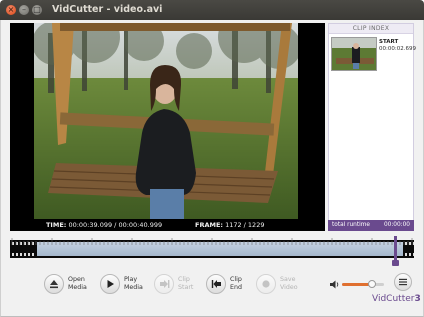 The image size is (424, 317). What do you see at coordinates (266, 284) in the screenshot?
I see `save-icon` at bounding box center [266, 284].